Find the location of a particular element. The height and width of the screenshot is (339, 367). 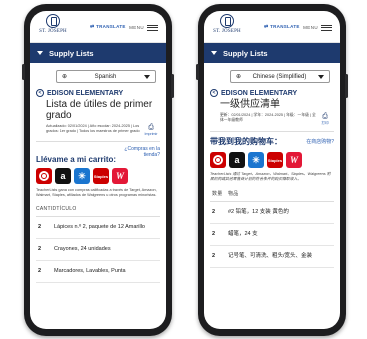

language-select: ⊕ Chinese (Simplified) is located at coordinates (280, 76).